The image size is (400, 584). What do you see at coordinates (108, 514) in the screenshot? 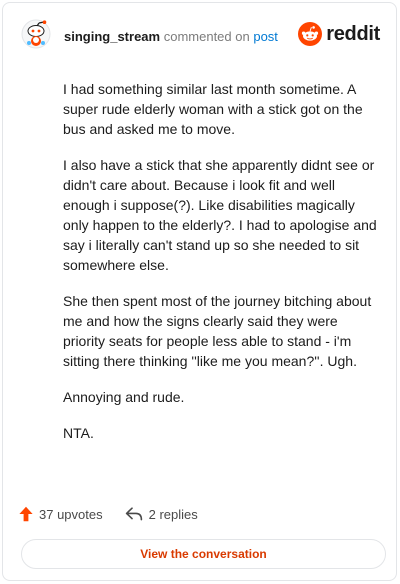
I see `comment-footer: 37 upvotes 2 replies` at bounding box center [108, 514].